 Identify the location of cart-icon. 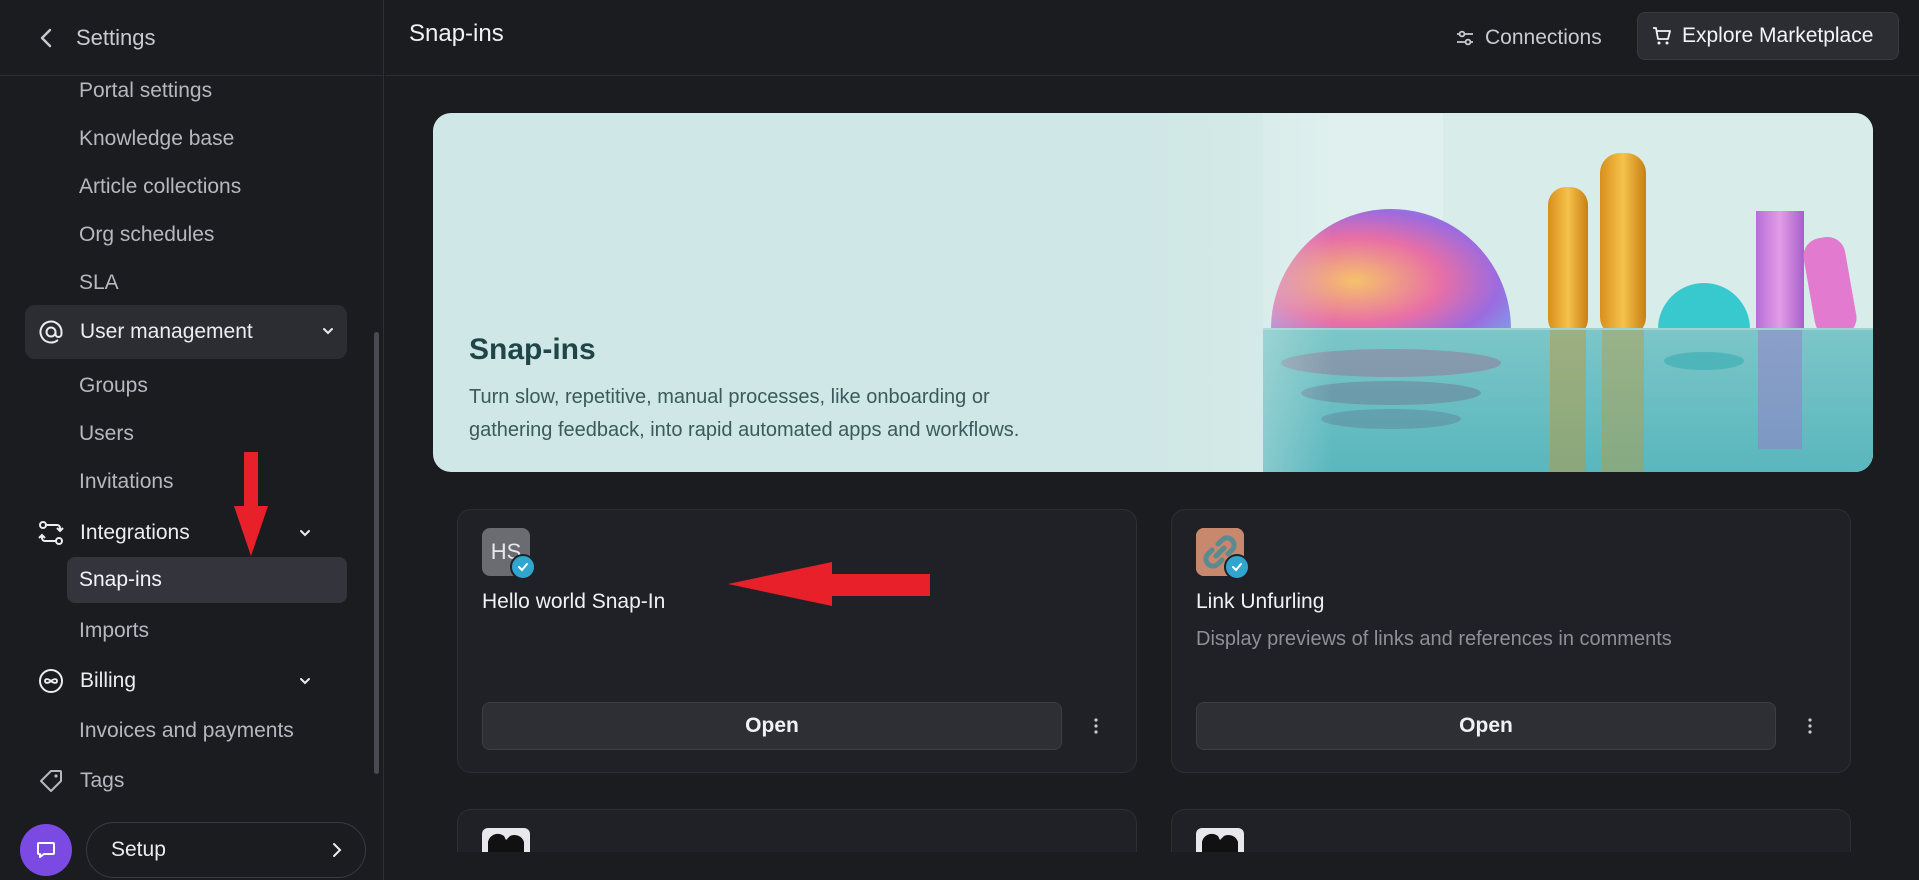
(1662, 36).